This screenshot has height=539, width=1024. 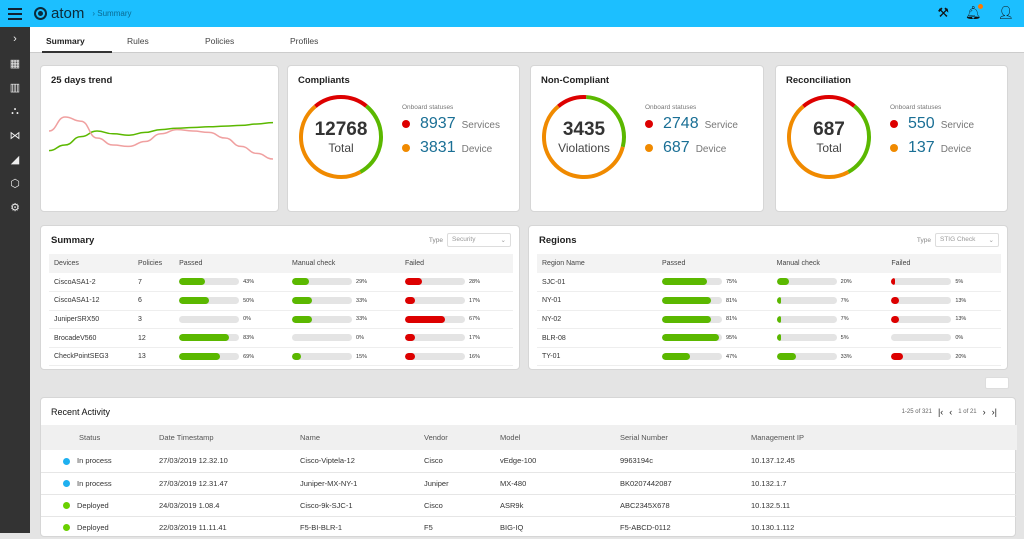 What do you see at coordinates (15, 159) in the screenshot?
I see `tag-icon: ◢` at bounding box center [15, 159].